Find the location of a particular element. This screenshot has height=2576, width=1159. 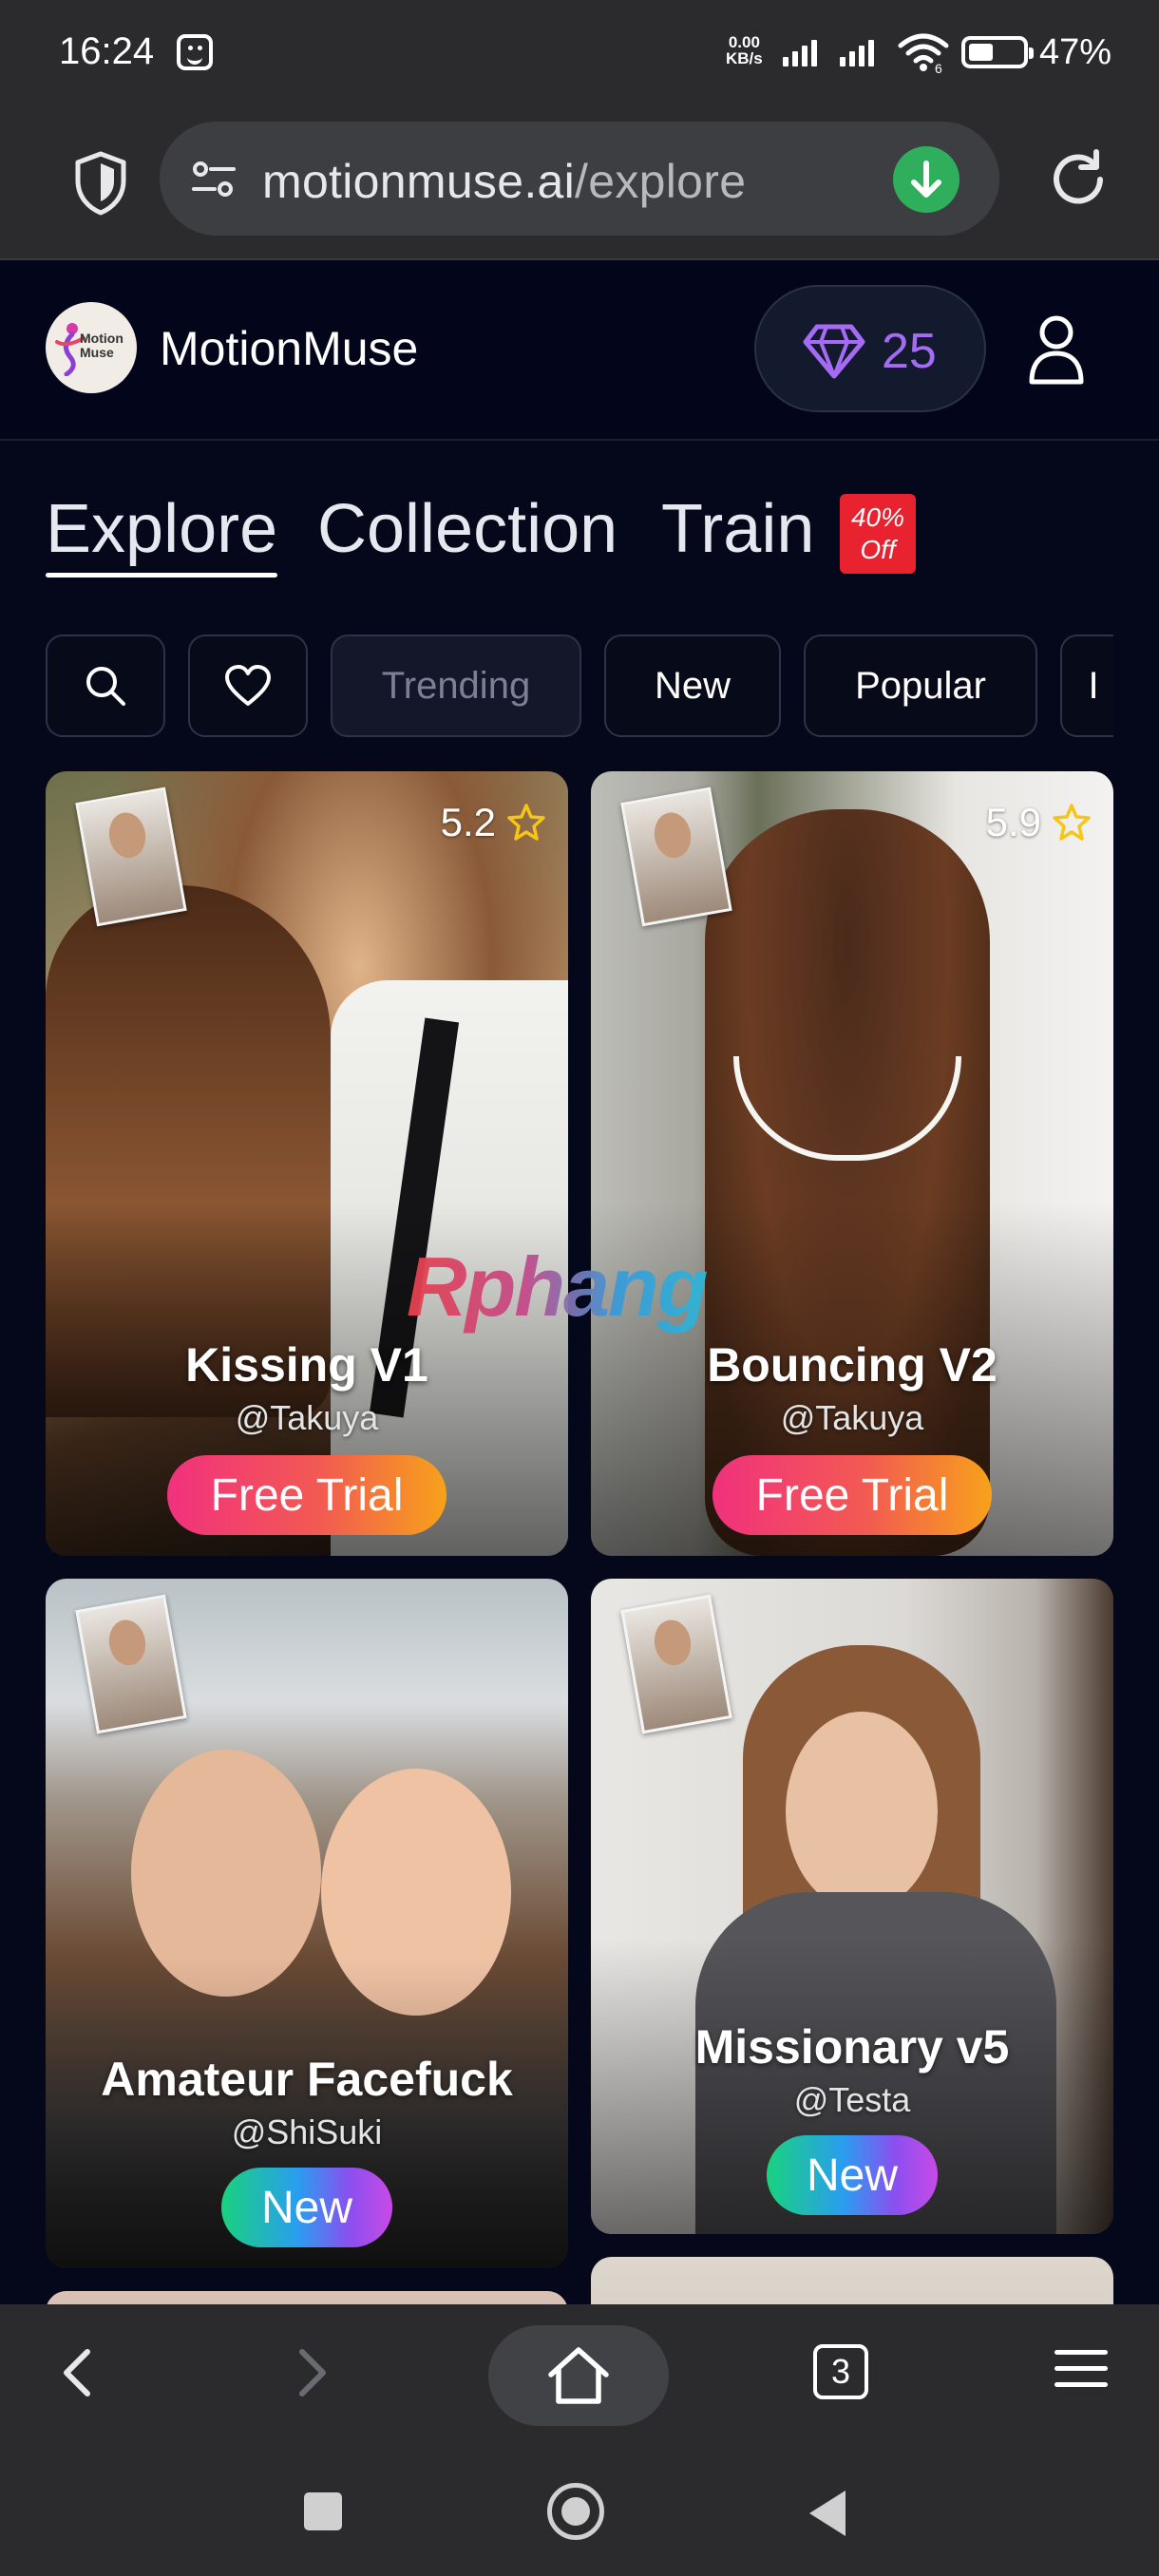

url-host: motionmuse.ai is located at coordinates (419, 181).